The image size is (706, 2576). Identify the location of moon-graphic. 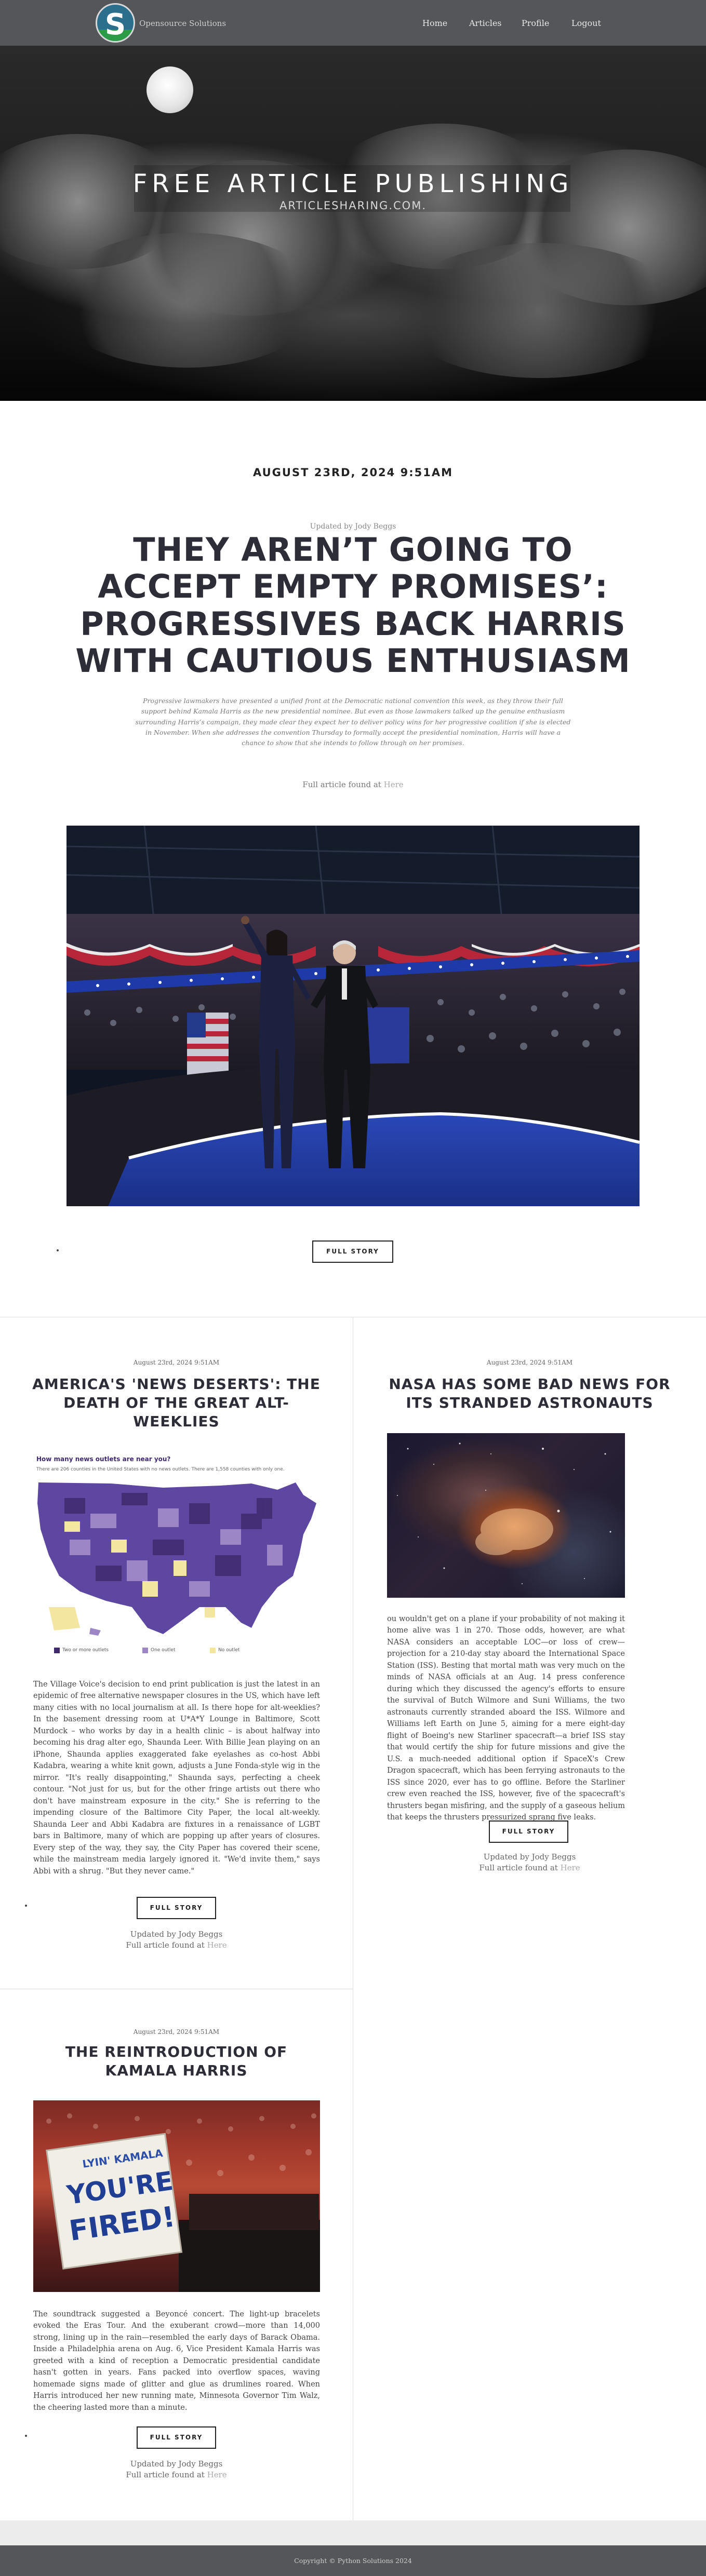
(169, 89).